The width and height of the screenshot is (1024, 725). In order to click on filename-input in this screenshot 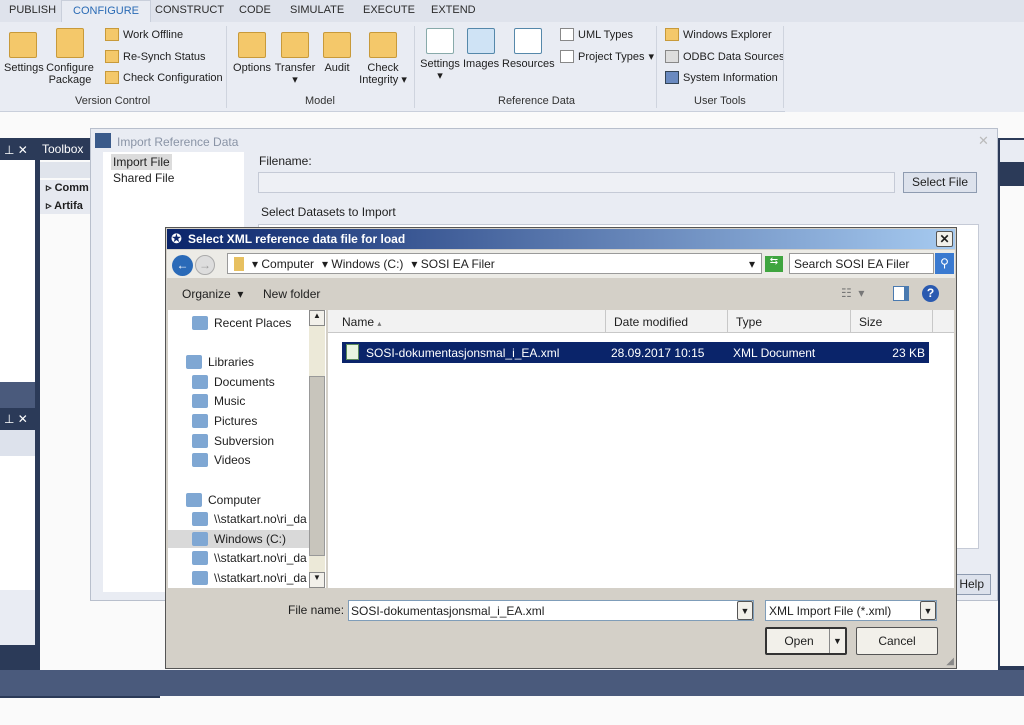, I will do `click(576, 182)`.